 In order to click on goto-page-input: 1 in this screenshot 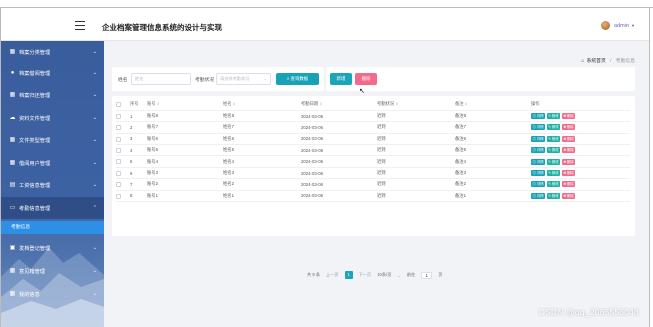, I will do `click(427, 275)`.